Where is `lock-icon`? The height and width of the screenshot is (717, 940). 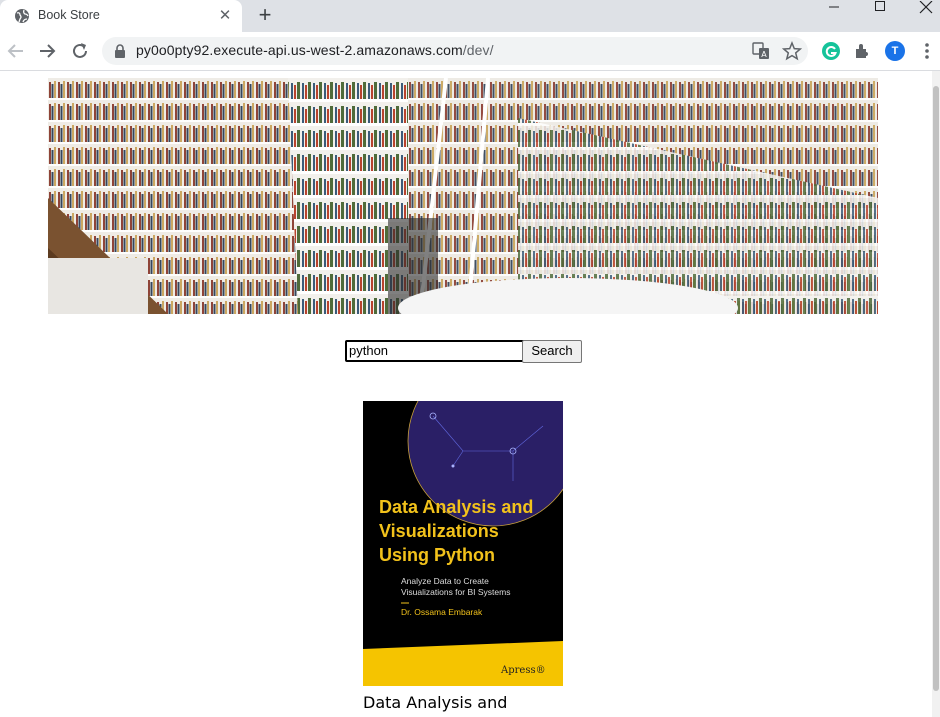 lock-icon is located at coordinates (120, 51).